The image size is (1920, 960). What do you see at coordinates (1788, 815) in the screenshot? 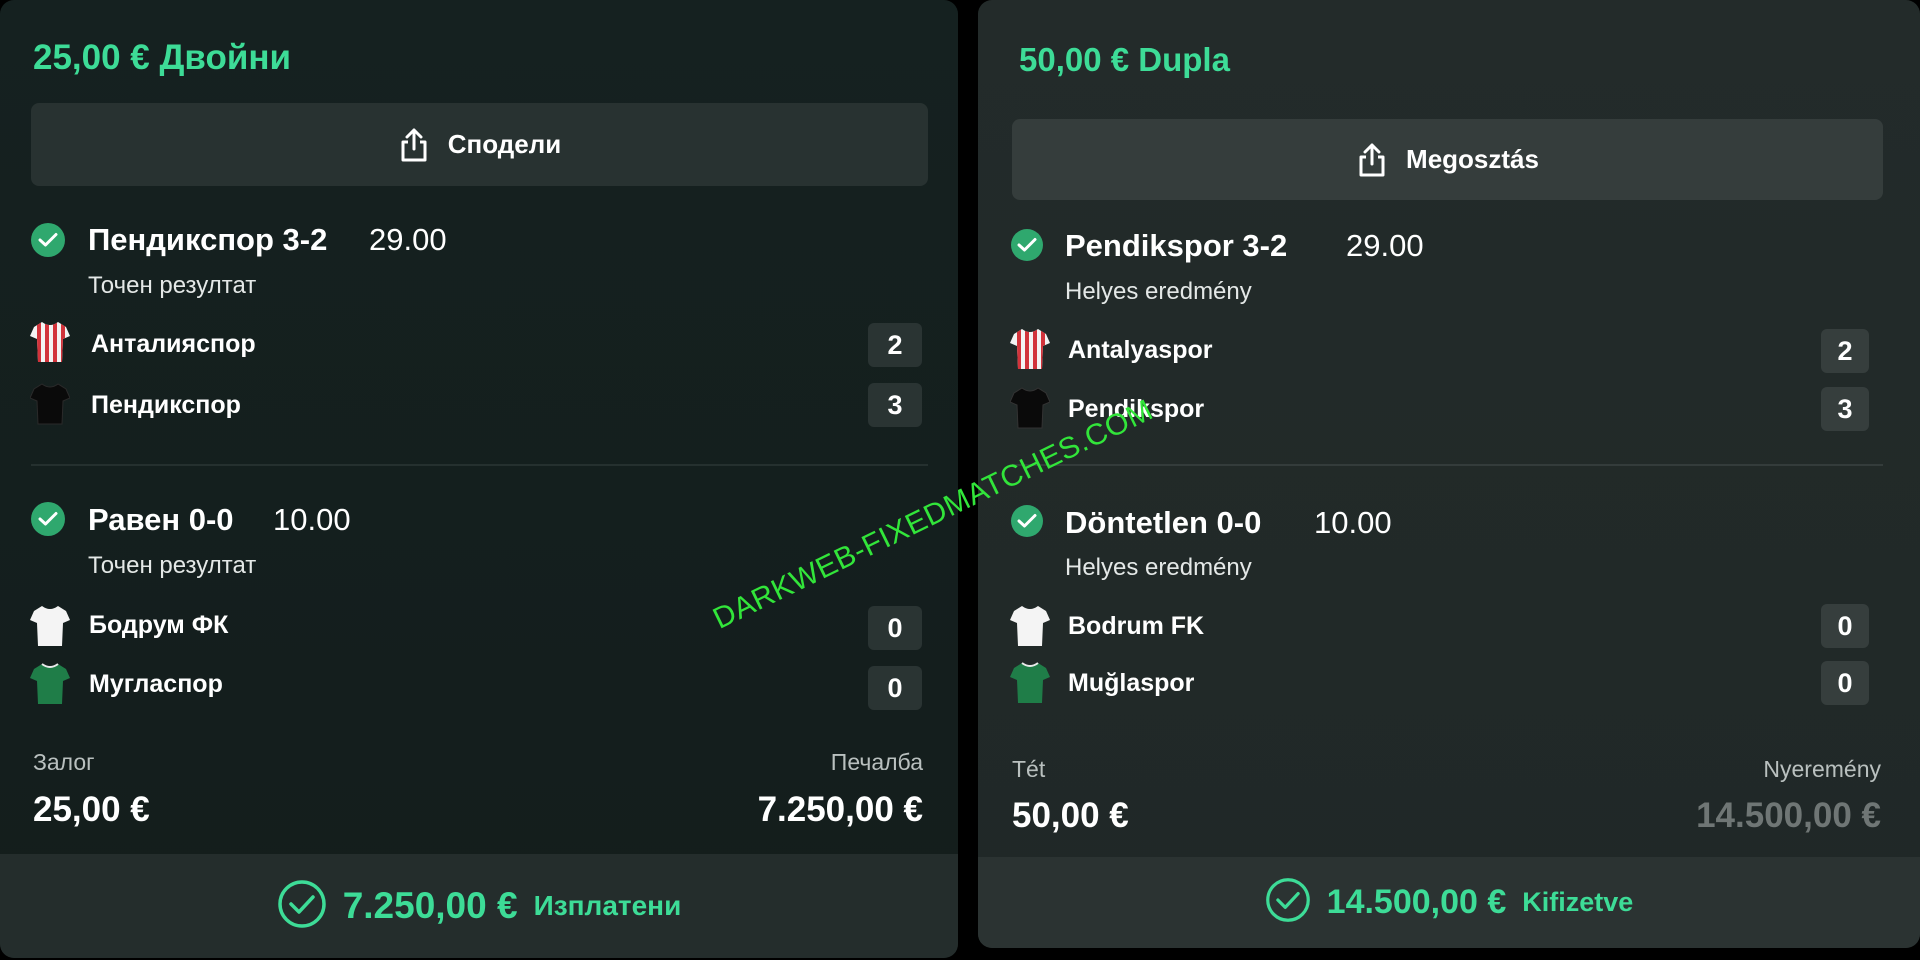
I see `winnings-value: 14.500,00 €` at bounding box center [1788, 815].